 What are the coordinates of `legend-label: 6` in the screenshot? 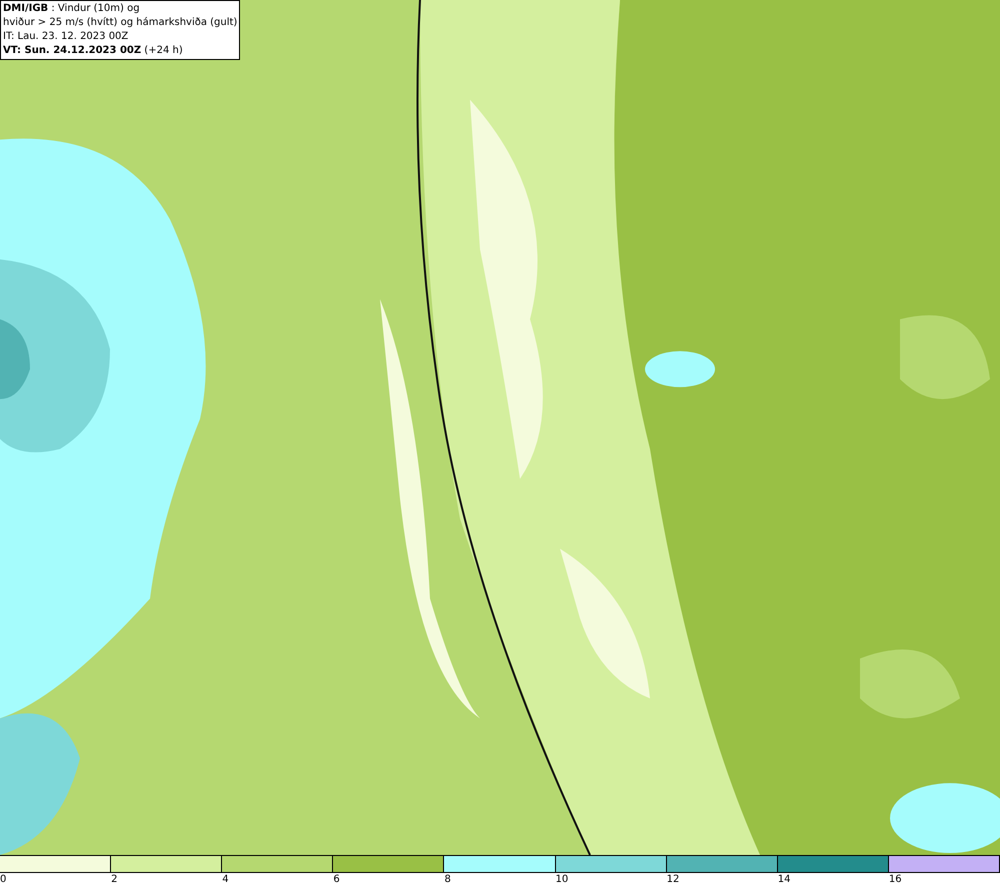 It's located at (336, 879).